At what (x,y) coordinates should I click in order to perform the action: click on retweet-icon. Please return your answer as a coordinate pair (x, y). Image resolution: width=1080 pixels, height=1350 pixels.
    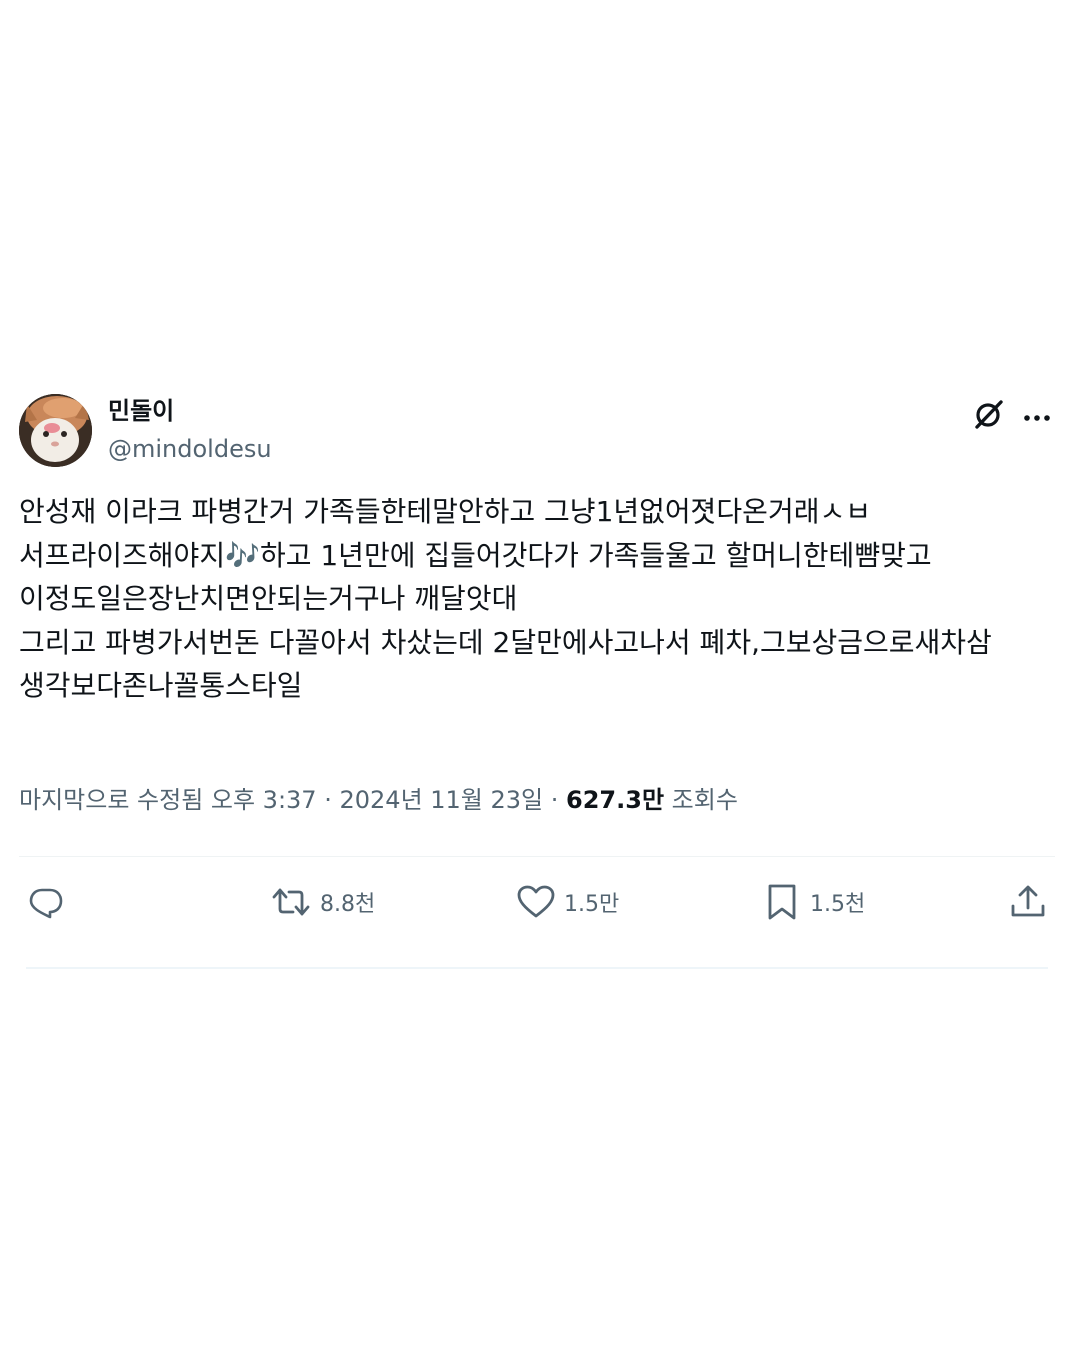
    Looking at the image, I should click on (291, 902).